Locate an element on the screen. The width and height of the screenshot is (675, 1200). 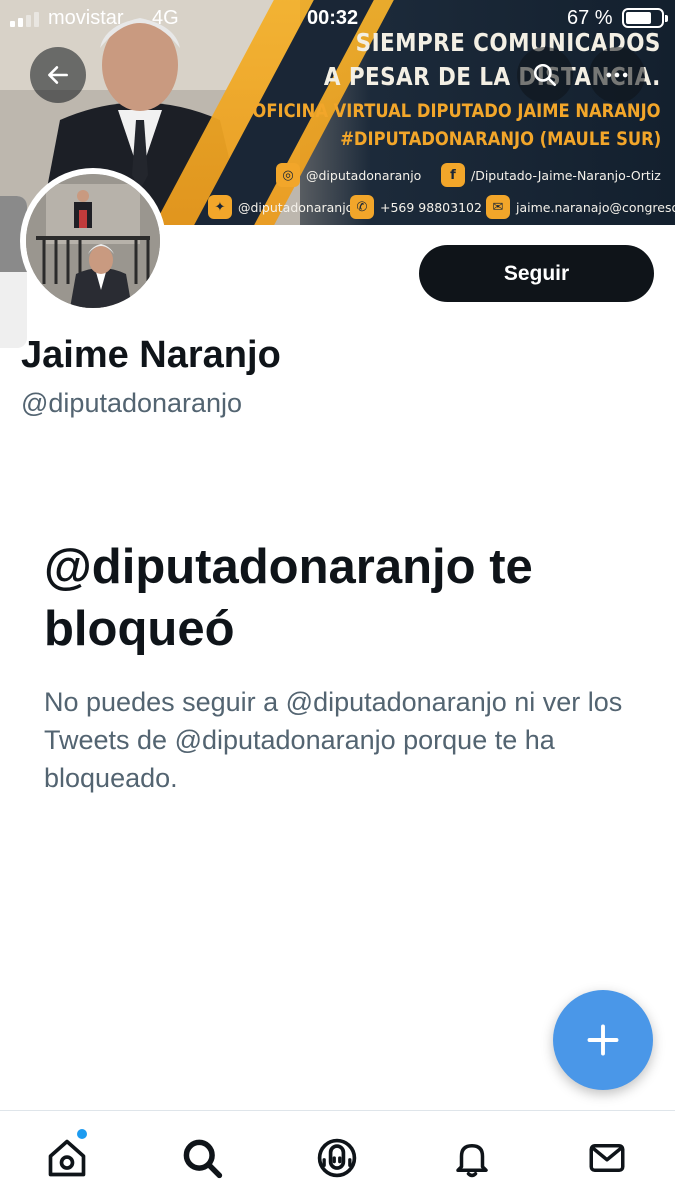
nav-home is located at coordinates (67, 1158).